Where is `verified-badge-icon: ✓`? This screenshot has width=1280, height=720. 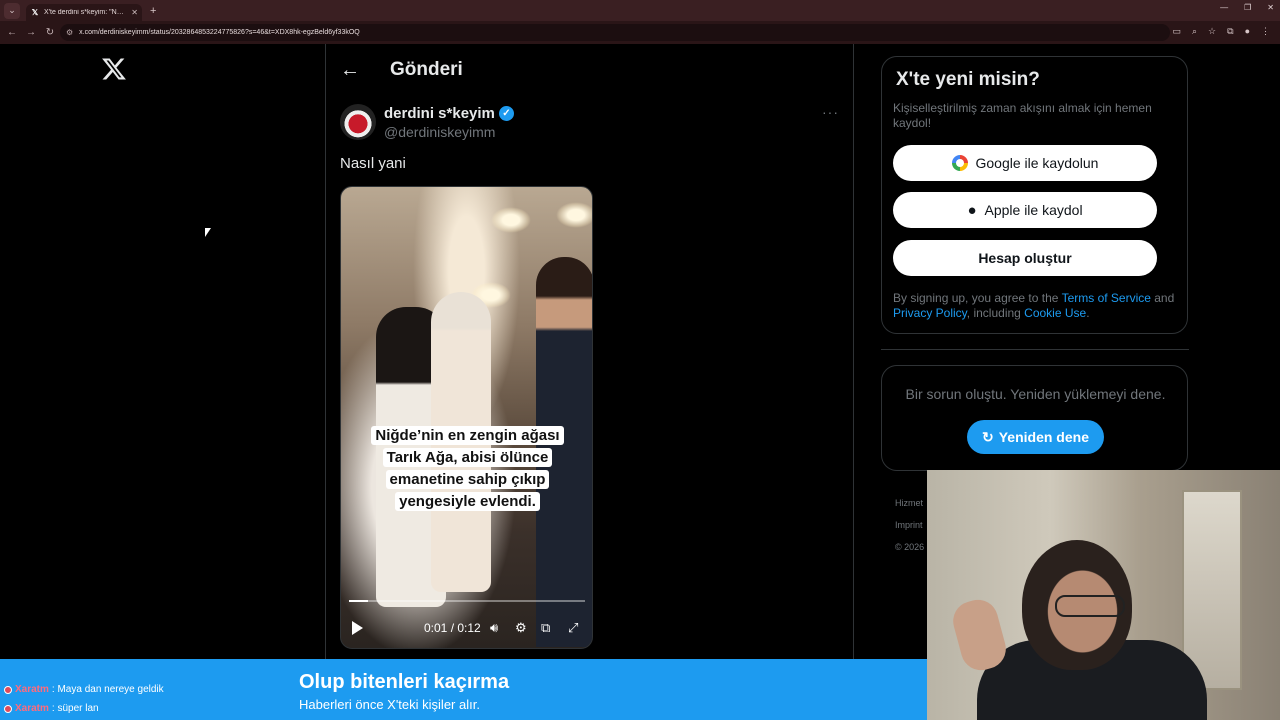 verified-badge-icon: ✓ is located at coordinates (506, 113).